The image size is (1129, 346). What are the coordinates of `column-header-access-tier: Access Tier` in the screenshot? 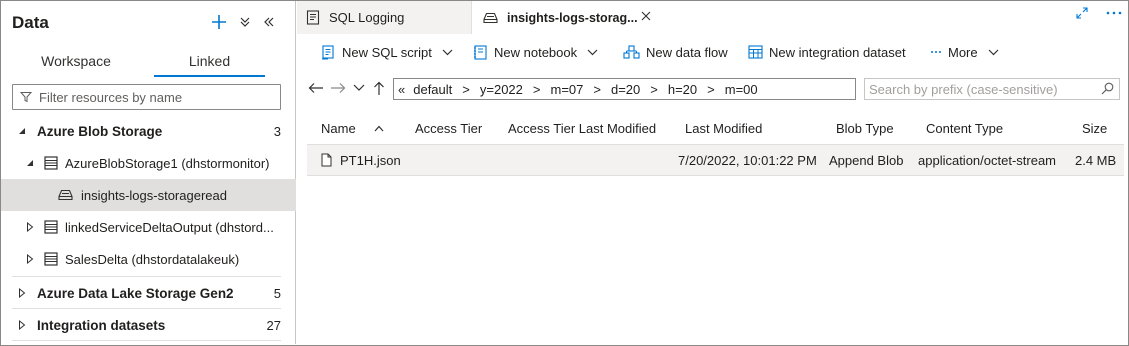 It's located at (448, 128).